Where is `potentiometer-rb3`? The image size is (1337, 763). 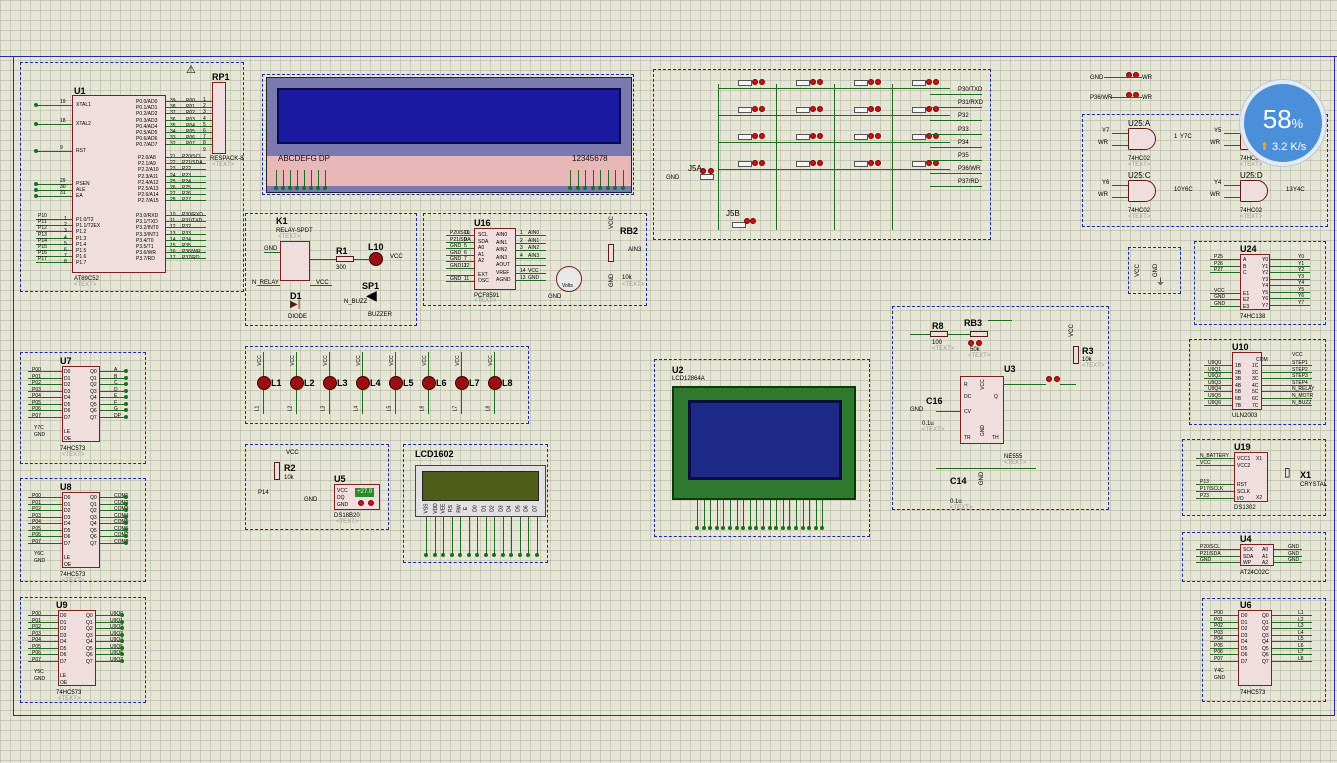
potentiometer-rb3 is located at coordinates (979, 334).